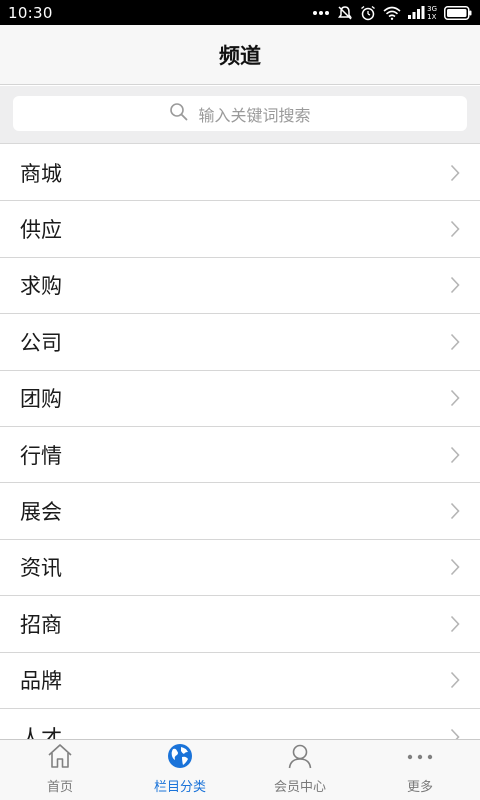 The width and height of the screenshot is (480, 800). I want to click on tab-home: 首页, so click(60, 770).